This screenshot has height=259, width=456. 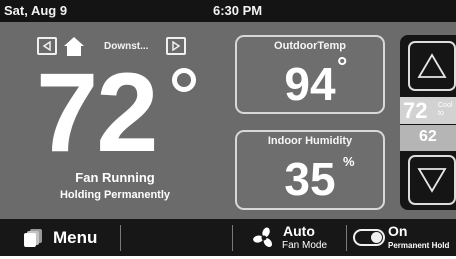 What do you see at coordinates (310, 141) in the screenshot?
I see `humidity-title: Indoor Humidity` at bounding box center [310, 141].